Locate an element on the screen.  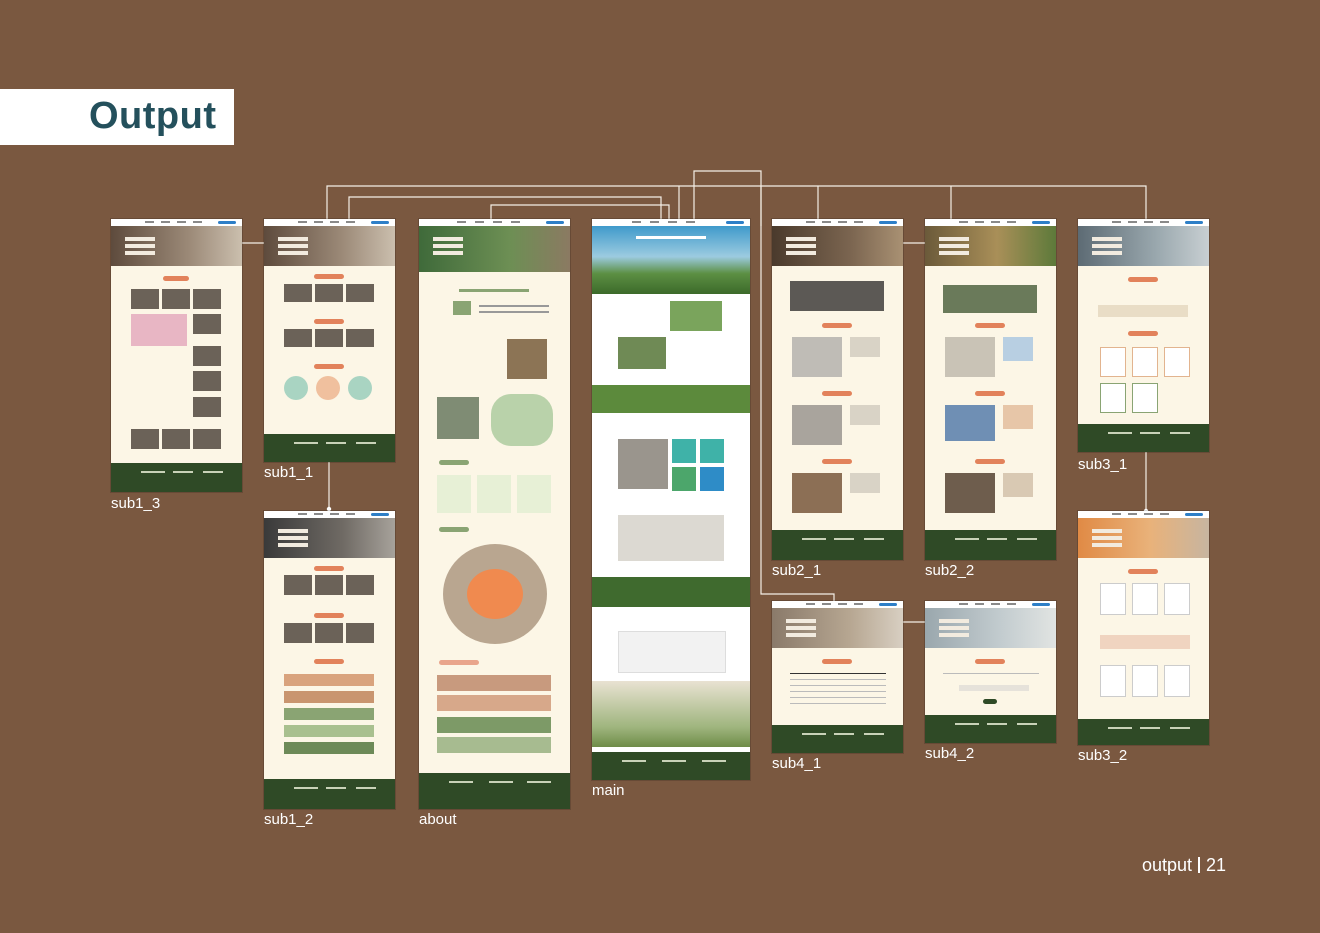
label-about: about is located at coordinates (438, 819).